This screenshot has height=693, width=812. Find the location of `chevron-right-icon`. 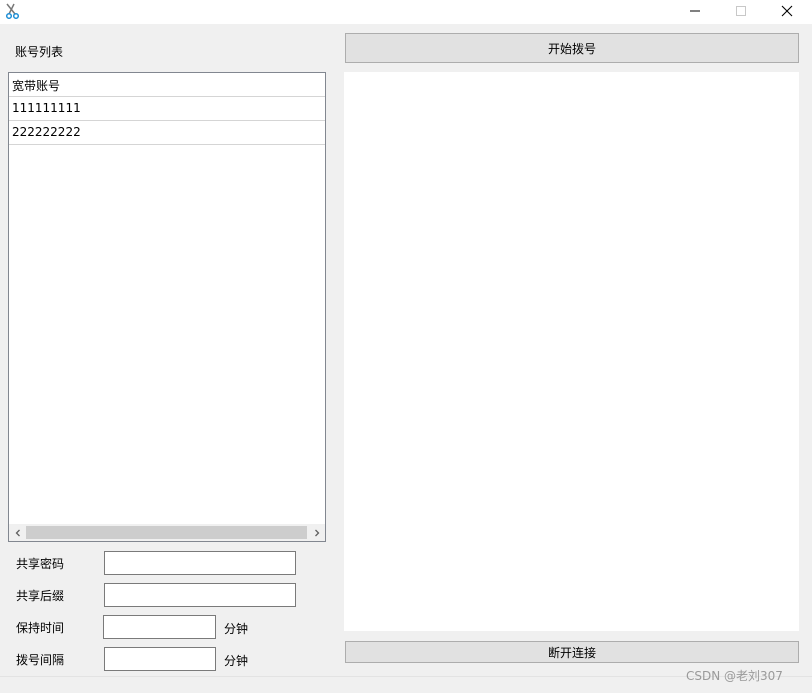

chevron-right-icon is located at coordinates (317, 533).